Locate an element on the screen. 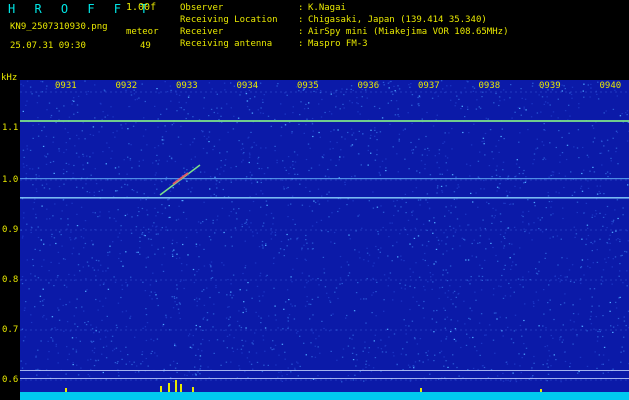 The image size is (629, 400). frequency-unit-label: kHz is located at coordinates (9, 78).